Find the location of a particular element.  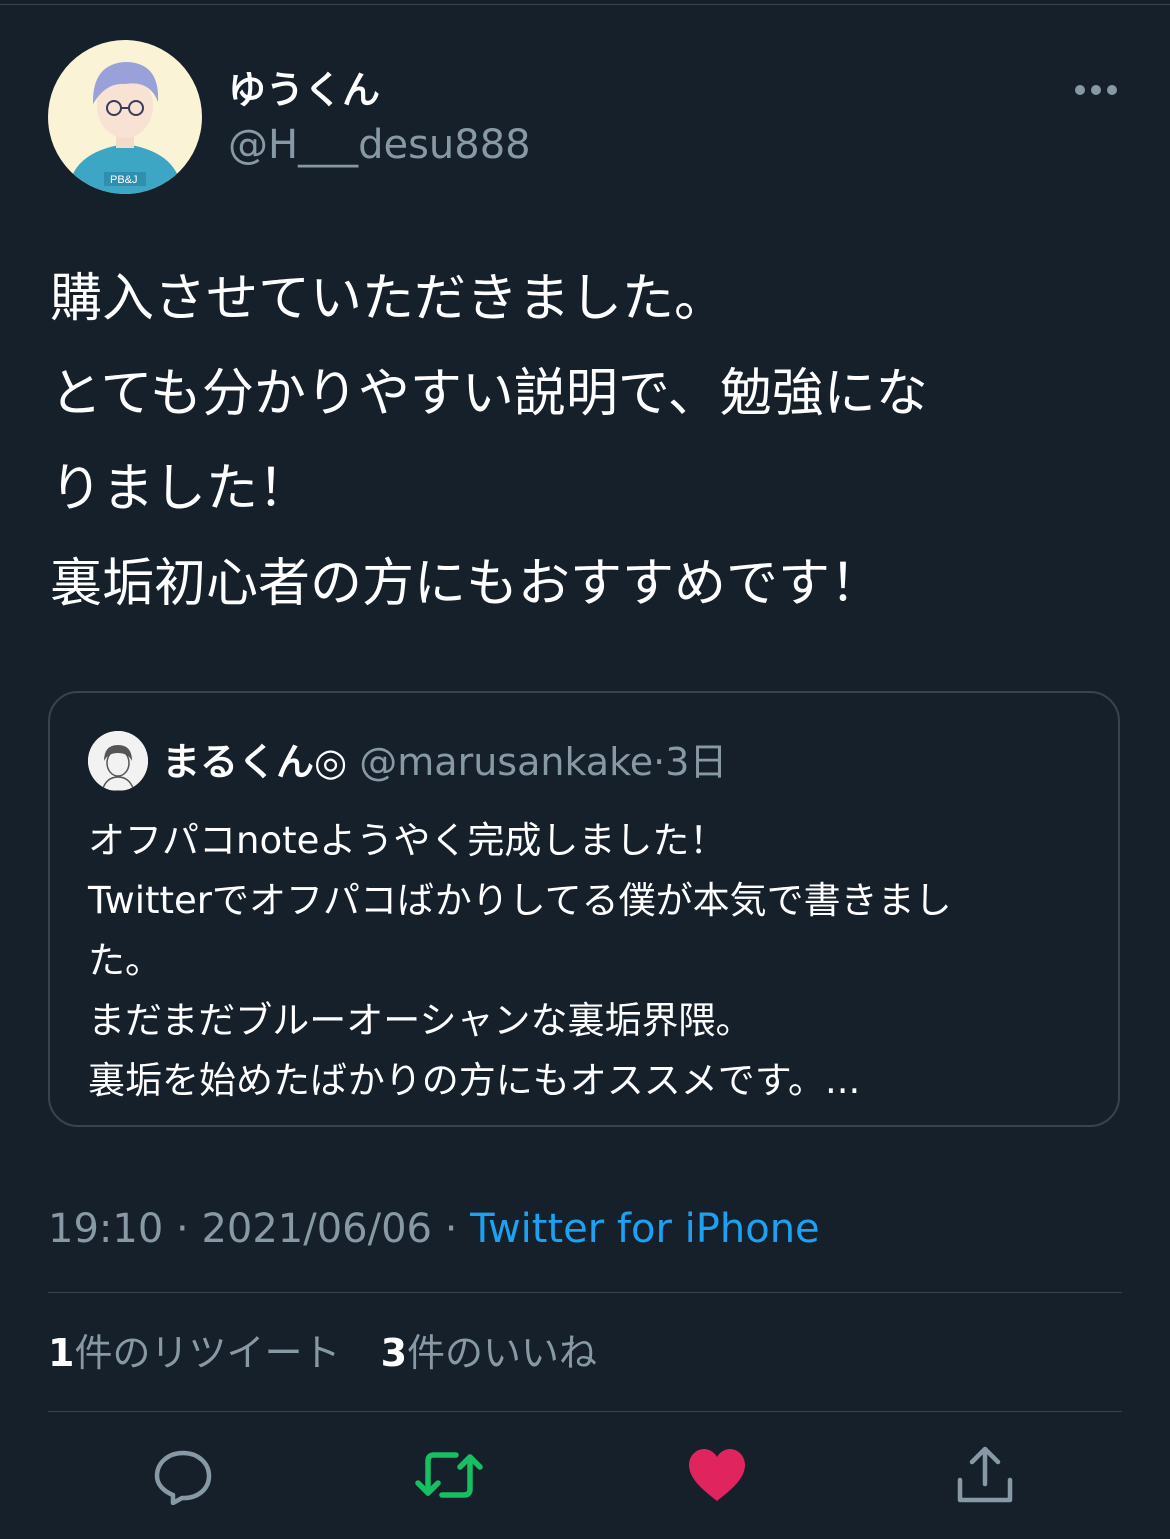

retweet-icon is located at coordinates (449, 1475).